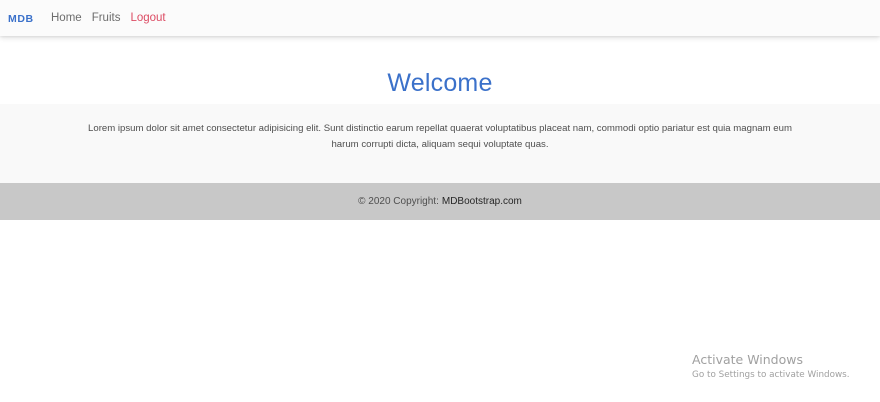  Describe the element at coordinates (66, 18) in the screenshot. I see `nav-link-home: Home` at that location.